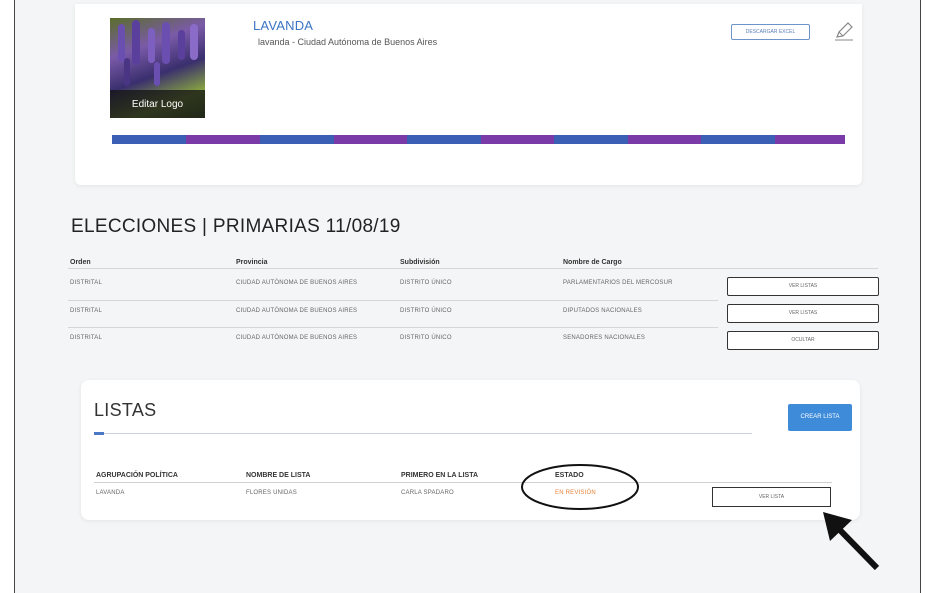 The width and height of the screenshot is (925, 593). Describe the element at coordinates (157, 104) in the screenshot. I see `edit-logo-button: Editar Logo` at that location.